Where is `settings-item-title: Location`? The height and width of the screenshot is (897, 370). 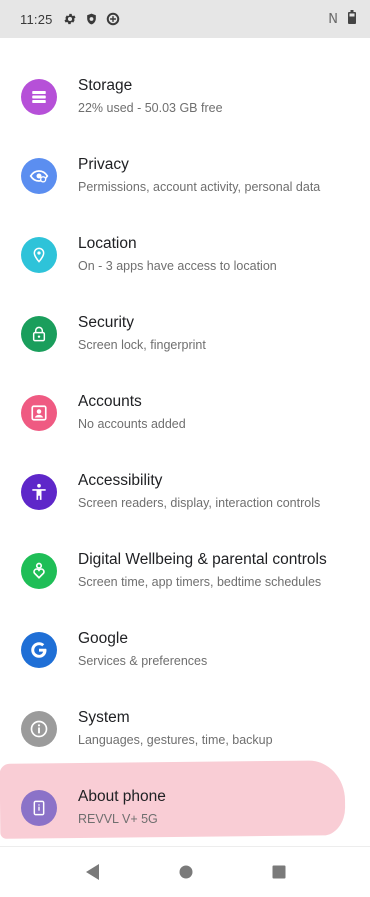 settings-item-title: Location is located at coordinates (107, 243).